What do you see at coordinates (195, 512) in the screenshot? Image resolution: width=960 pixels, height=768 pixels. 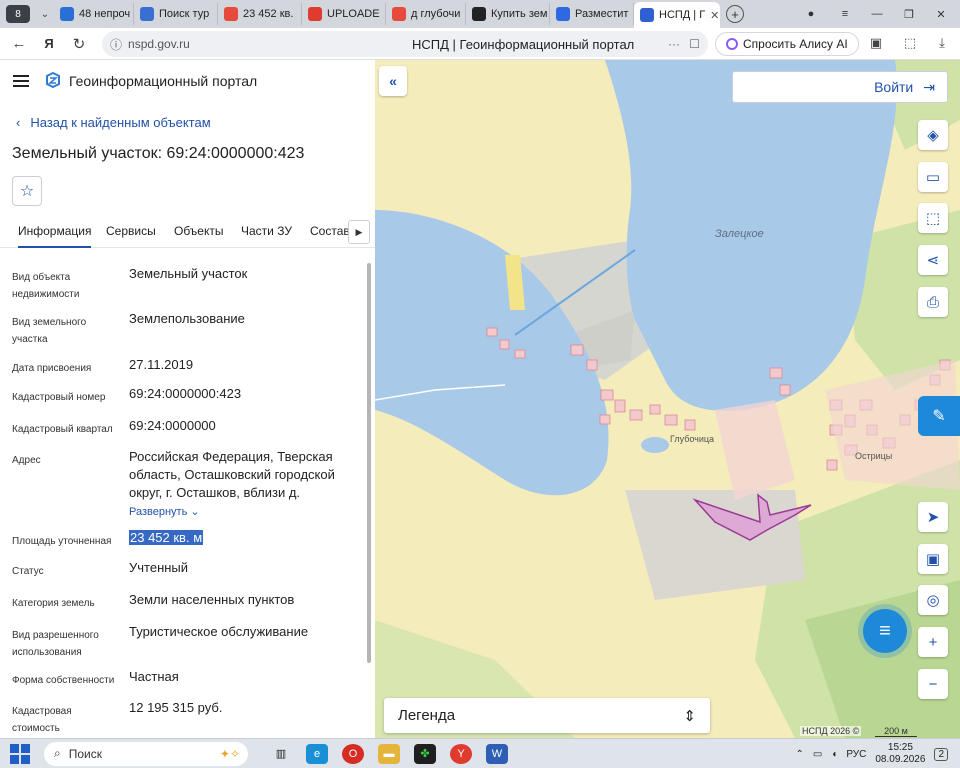 I see `chevron-down-icon: ⌄` at bounding box center [195, 512].